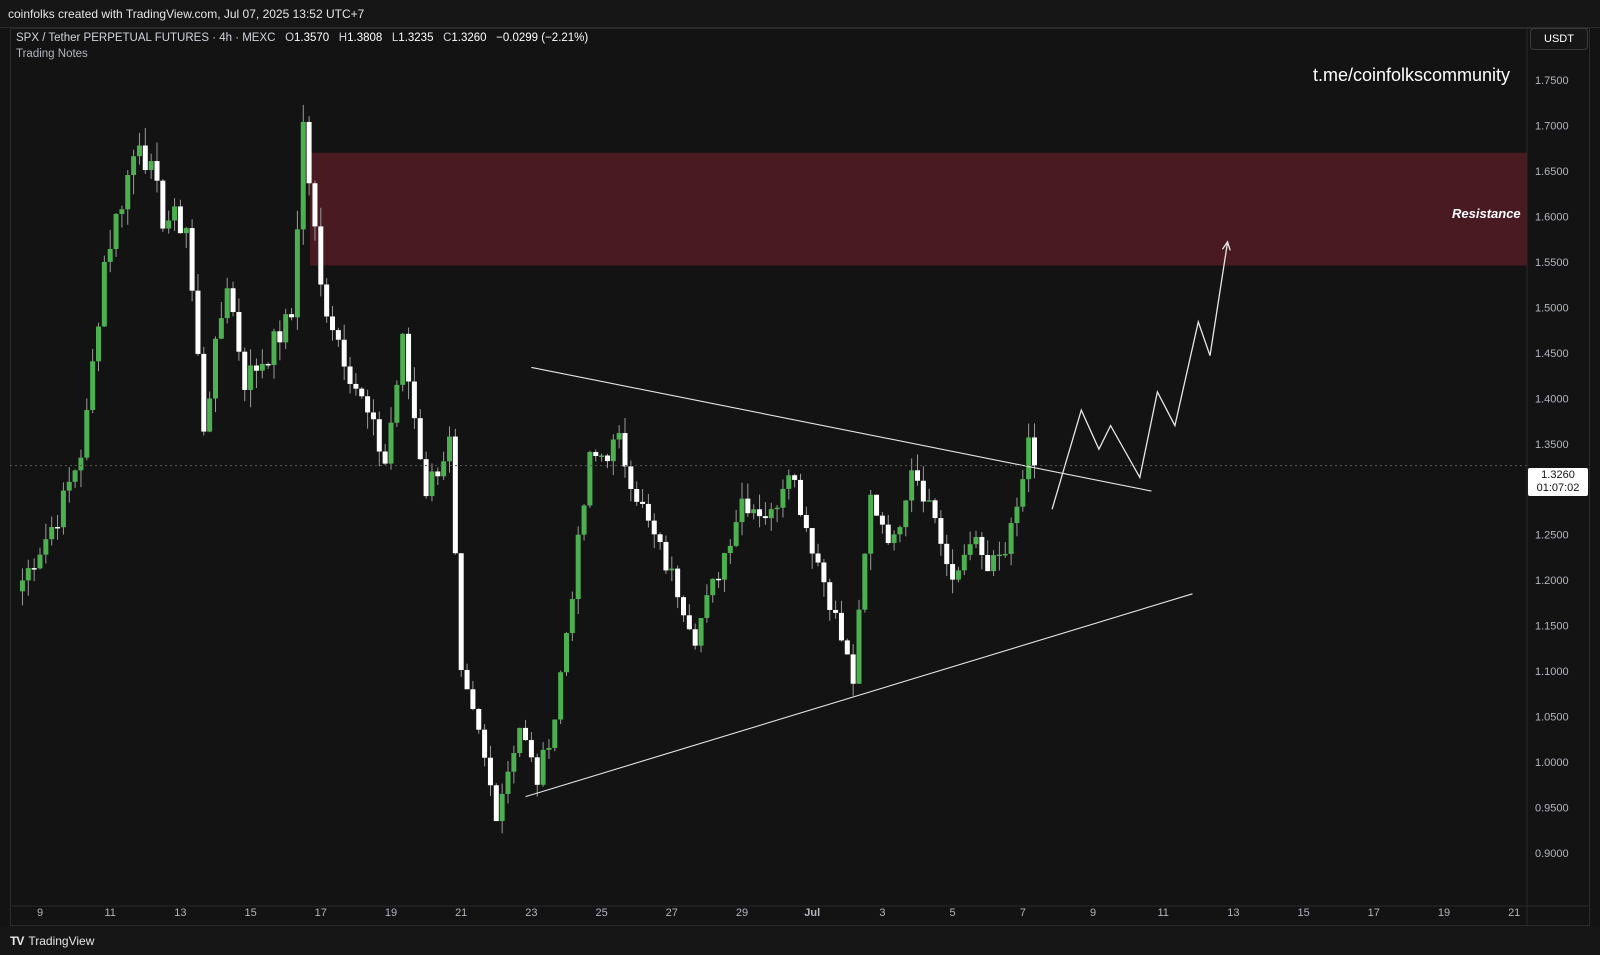  Describe the element at coordinates (1558, 488) in the screenshot. I see `bar-countdown: 01:07:02` at that location.